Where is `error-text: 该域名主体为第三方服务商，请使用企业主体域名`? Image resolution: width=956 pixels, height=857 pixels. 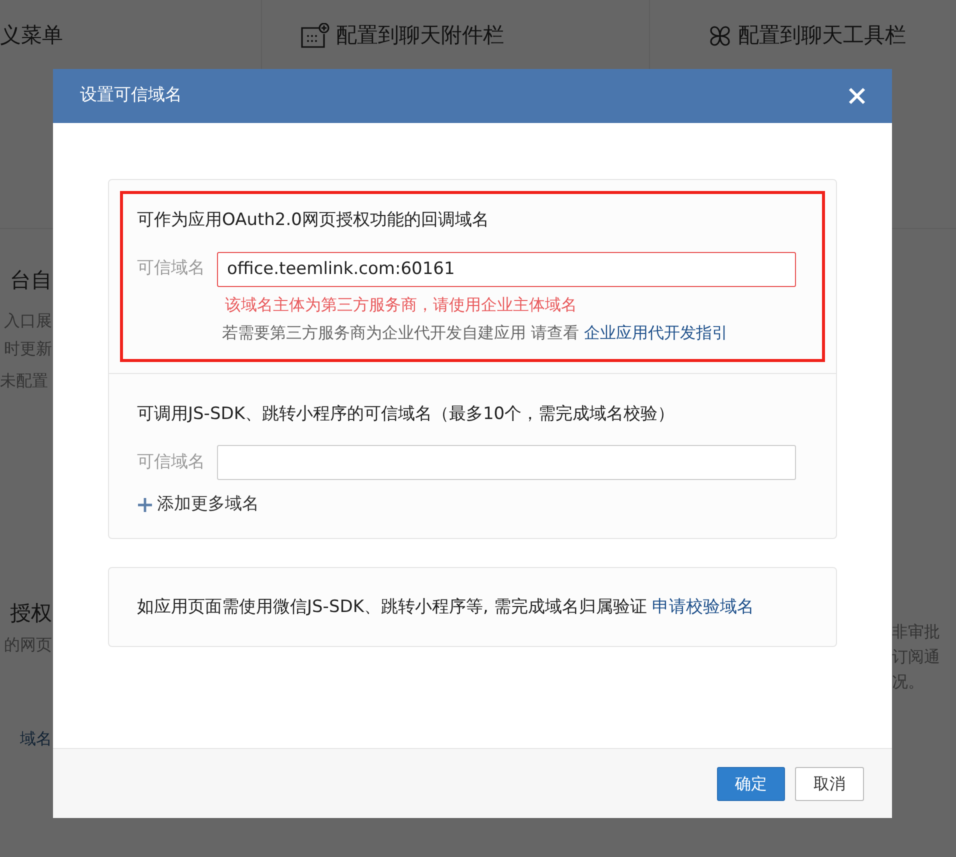
error-text: 该域名主体为第三方服务商，请使用企业主体域名 is located at coordinates (401, 305).